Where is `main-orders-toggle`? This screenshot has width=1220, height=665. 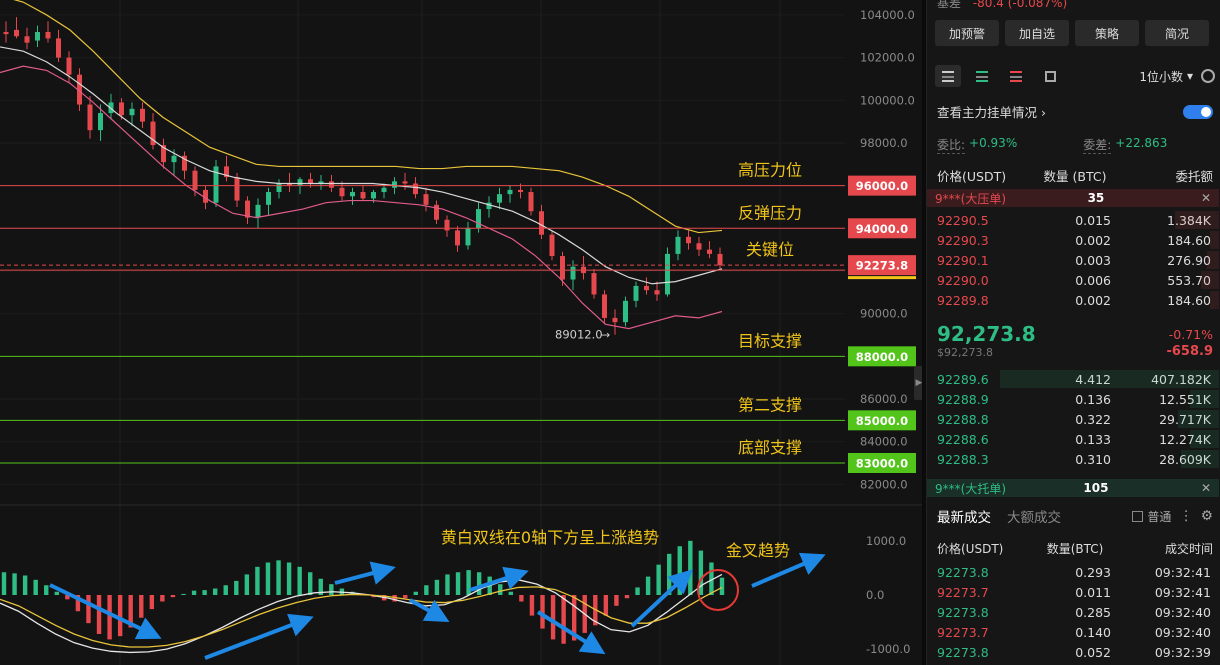 main-orders-toggle is located at coordinates (1198, 111).